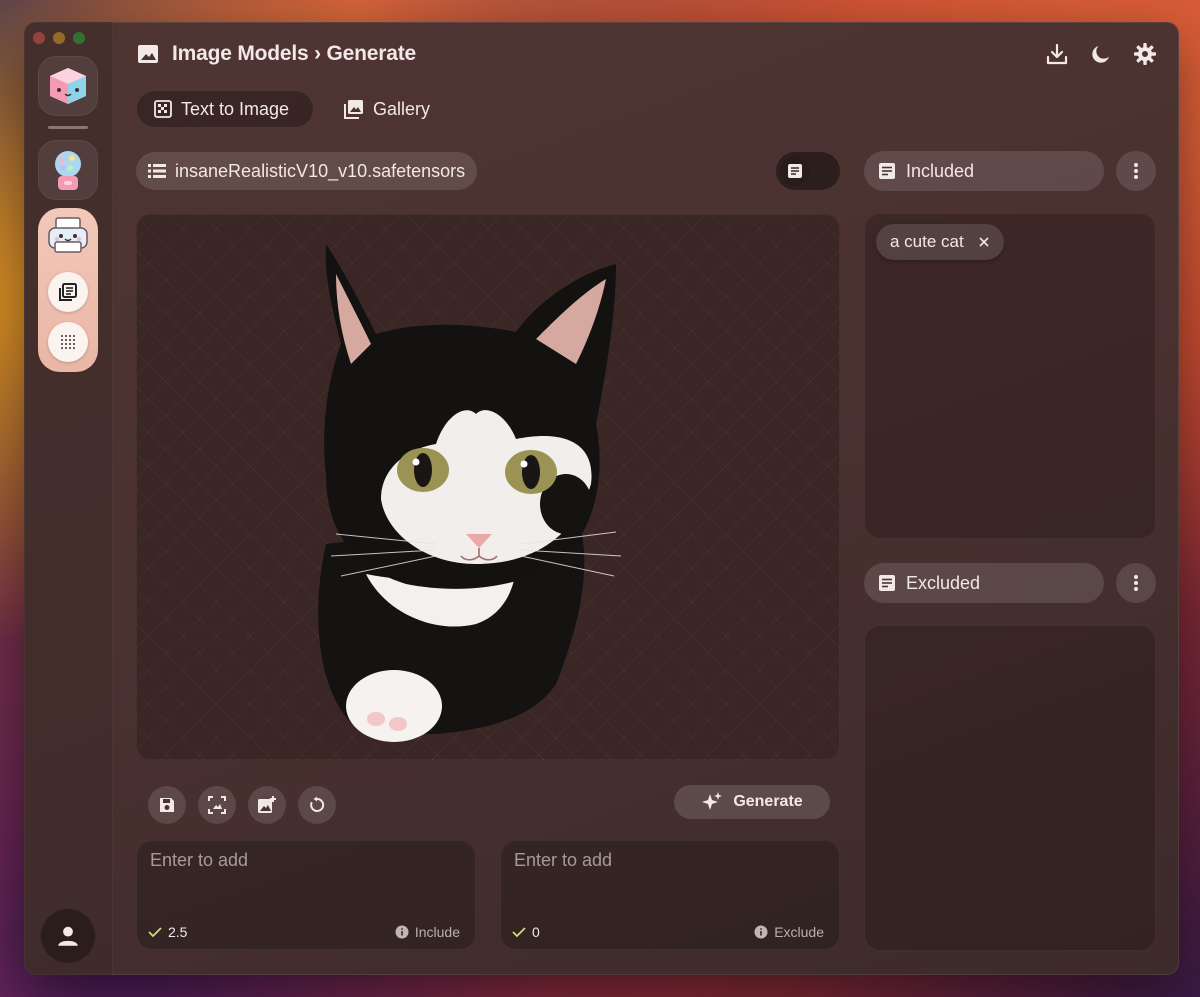 The height and width of the screenshot is (997, 1200). What do you see at coordinates (768, 801) in the screenshot?
I see `generate-label: Generate` at bounding box center [768, 801].